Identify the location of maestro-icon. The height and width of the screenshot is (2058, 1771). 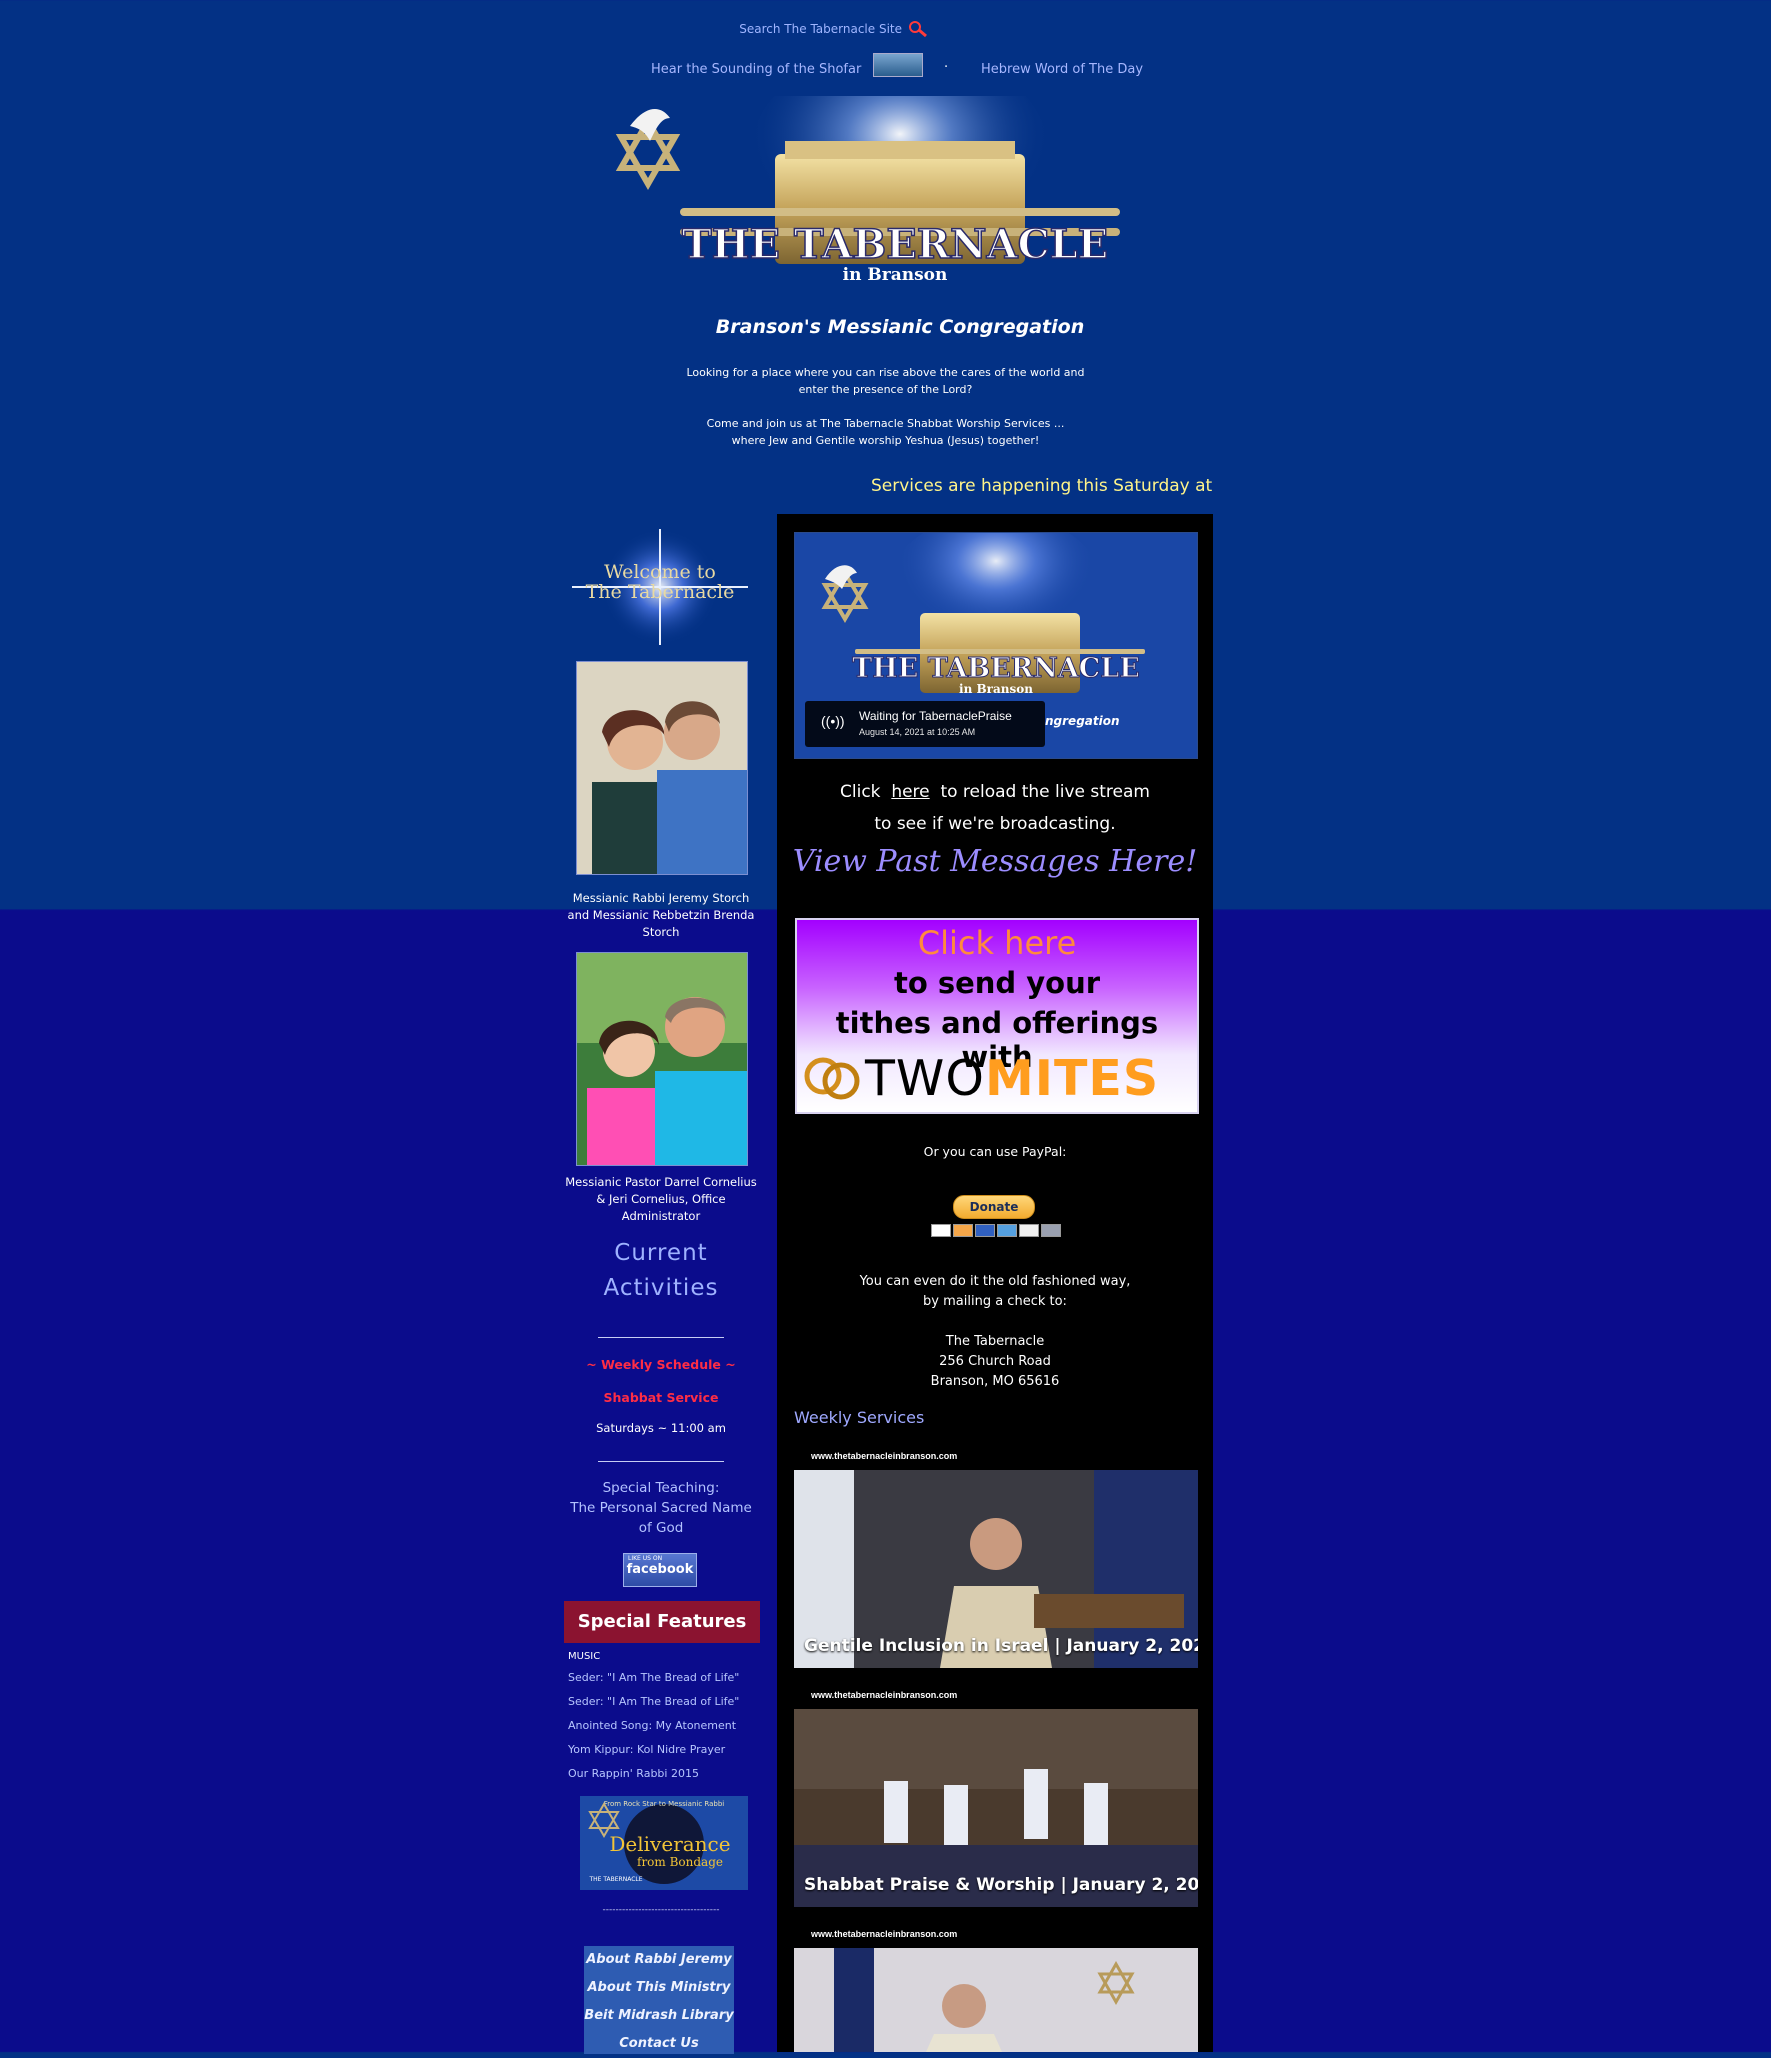
(985, 1230).